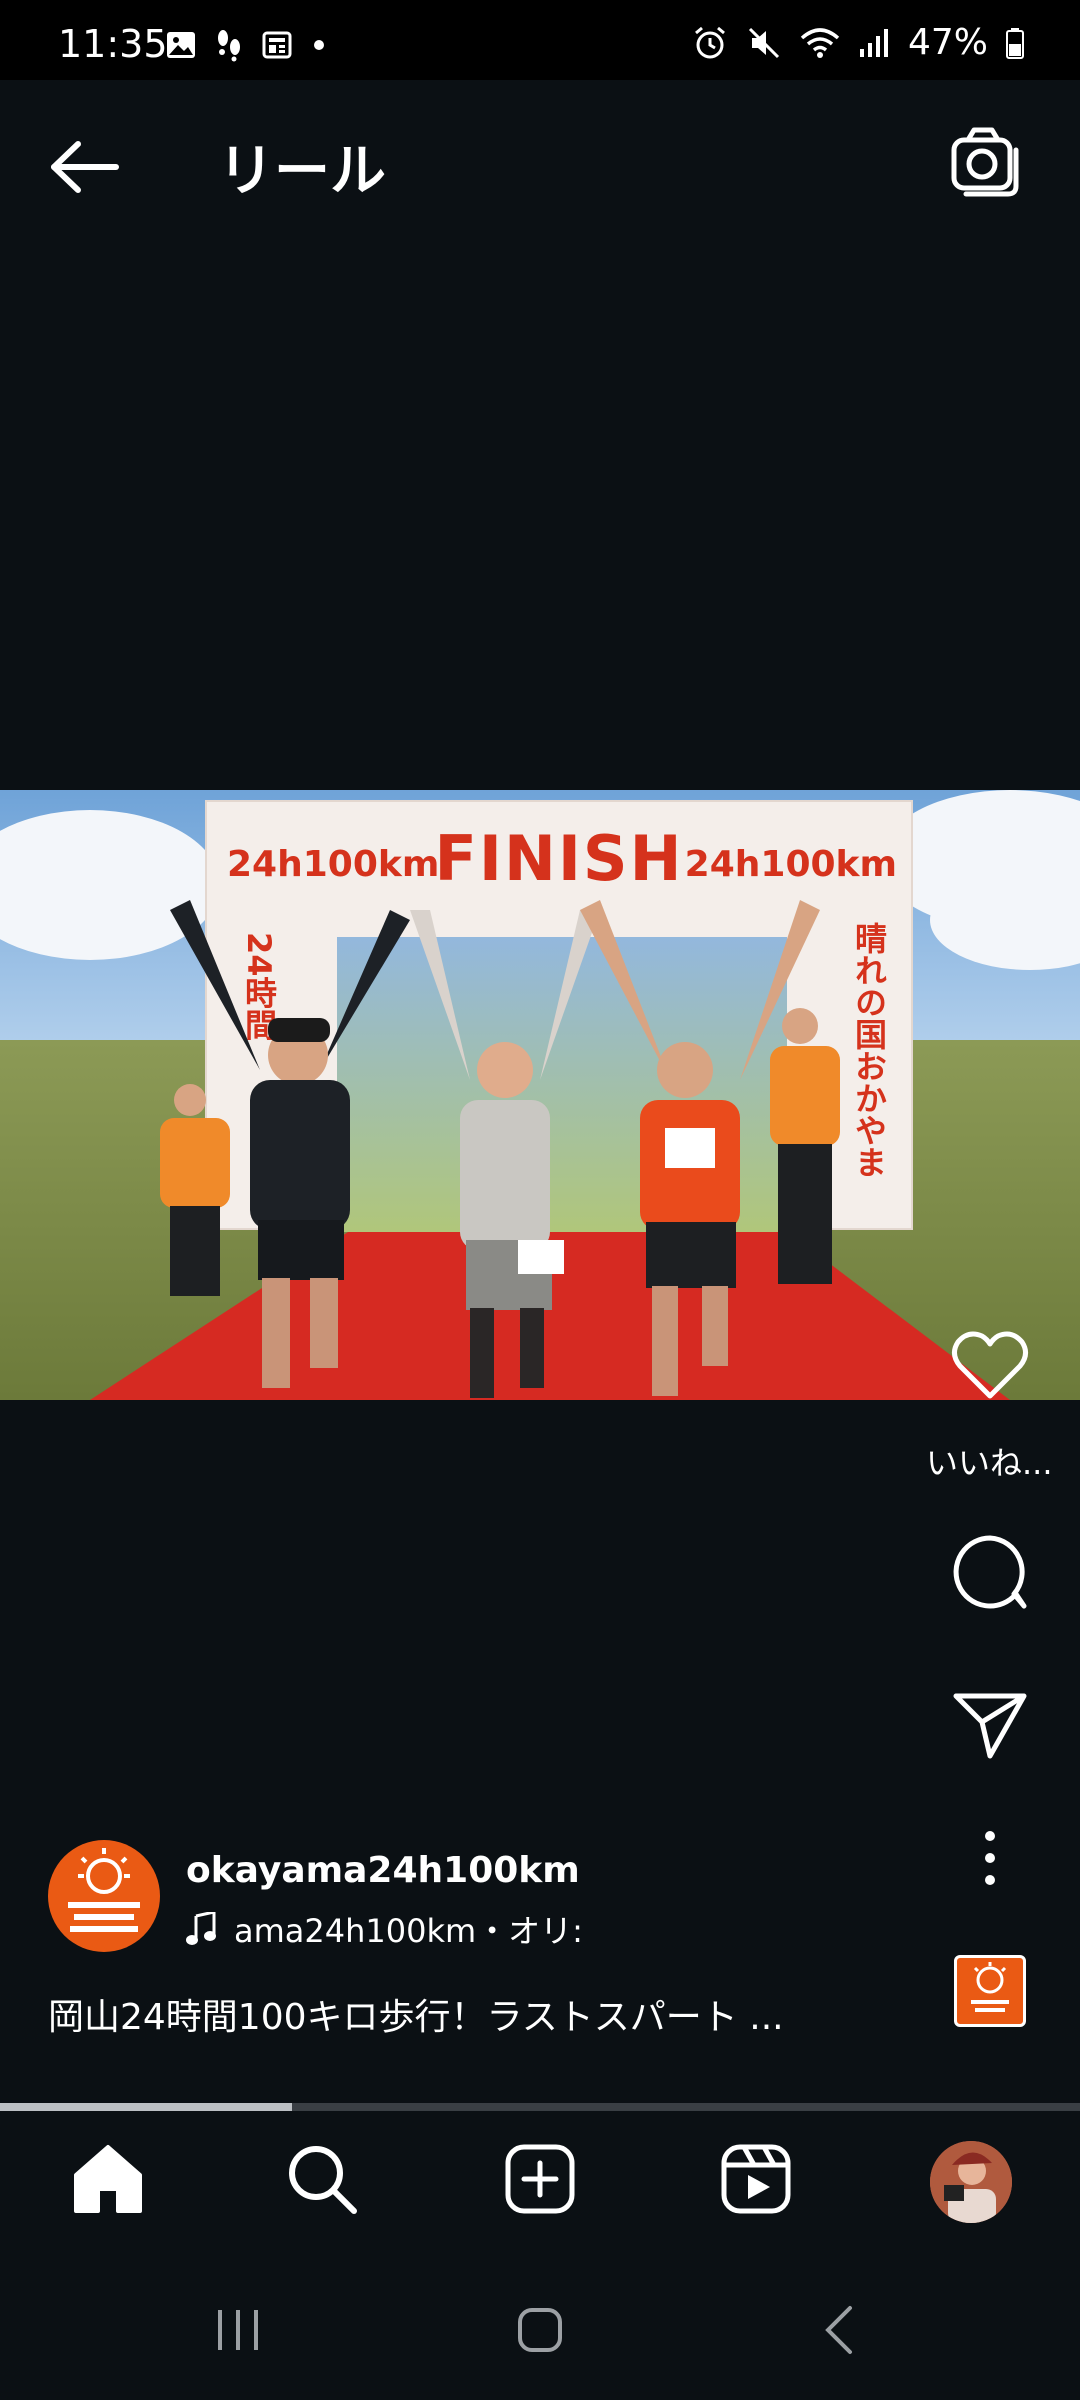 The image size is (1080, 2400). I want to click on arch-logo-right: 24h100km, so click(790, 864).